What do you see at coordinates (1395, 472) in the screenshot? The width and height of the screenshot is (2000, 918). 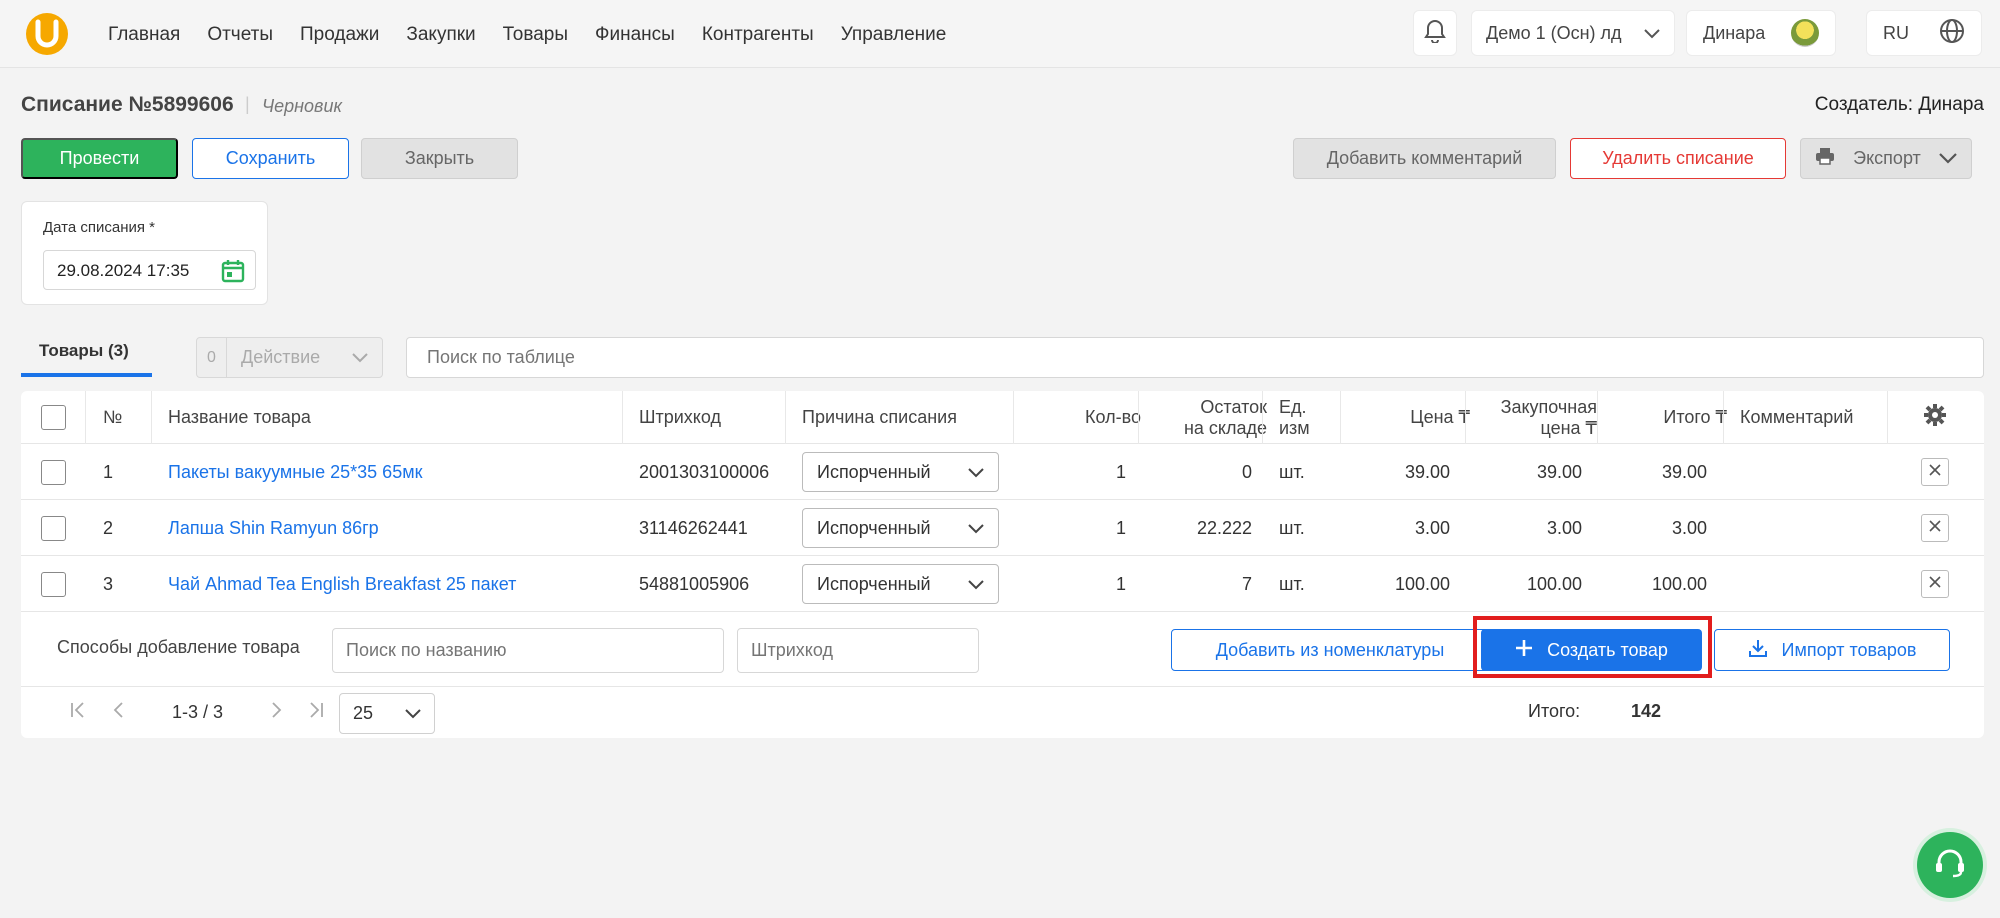 I see `row-price: 39.00` at bounding box center [1395, 472].